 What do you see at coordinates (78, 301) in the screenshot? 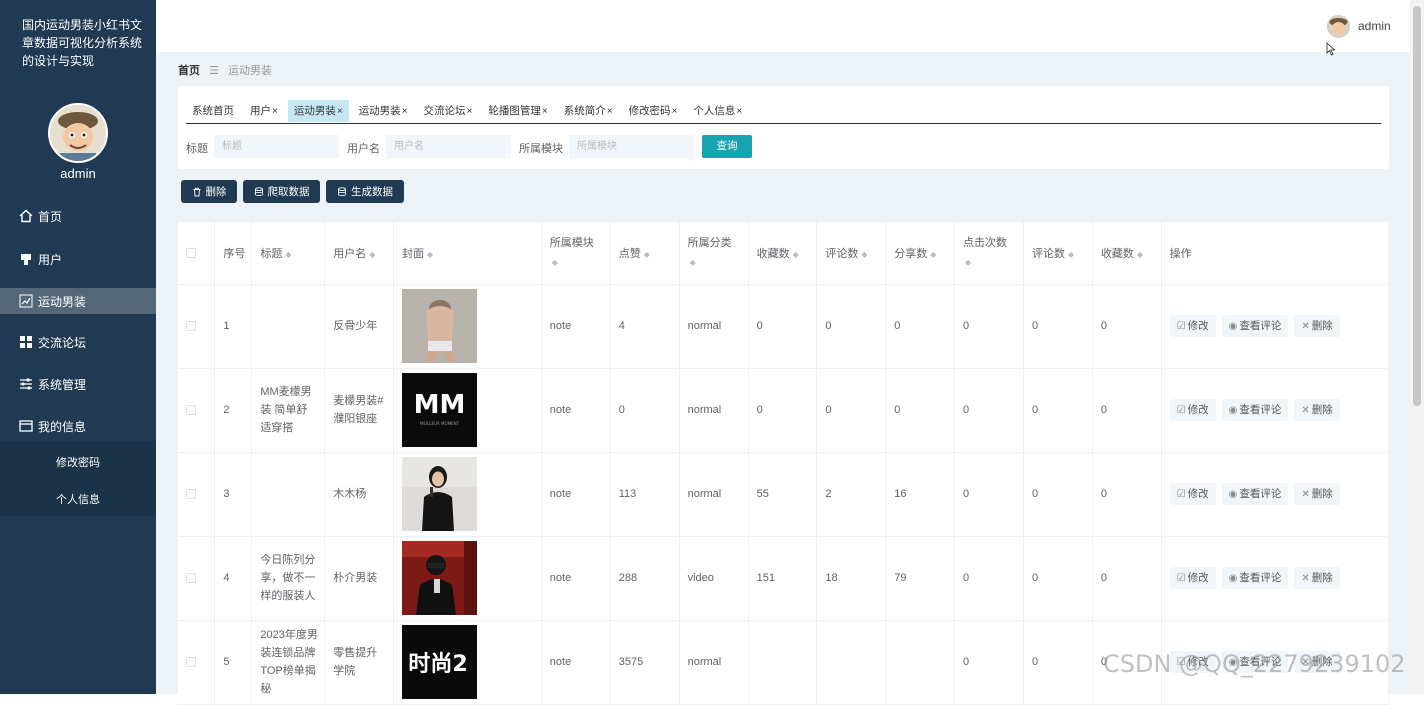
I see `sidebar-item-sportswear: 运动男装` at bounding box center [78, 301].